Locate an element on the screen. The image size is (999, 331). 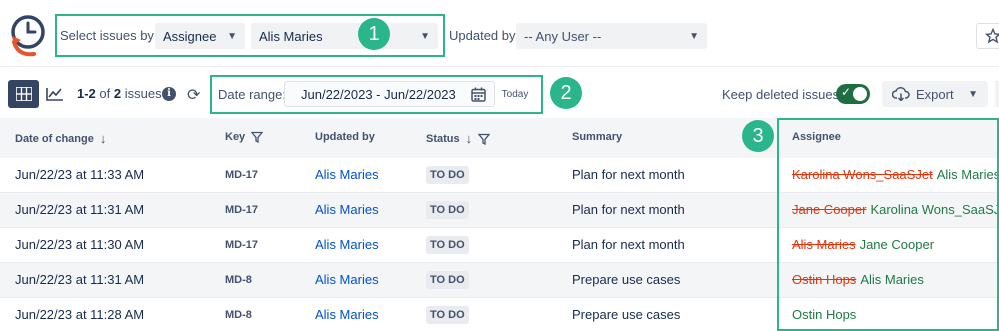
header-divider is located at coordinates (499, 66).